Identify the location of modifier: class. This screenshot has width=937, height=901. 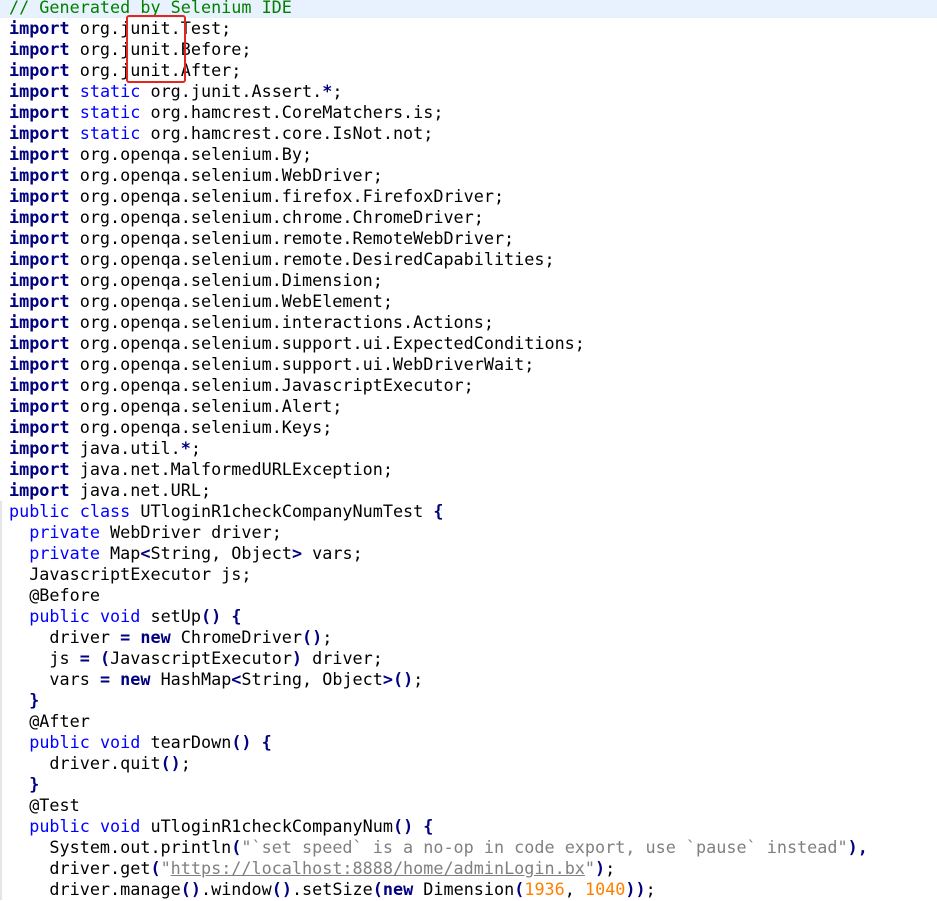
(105, 511).